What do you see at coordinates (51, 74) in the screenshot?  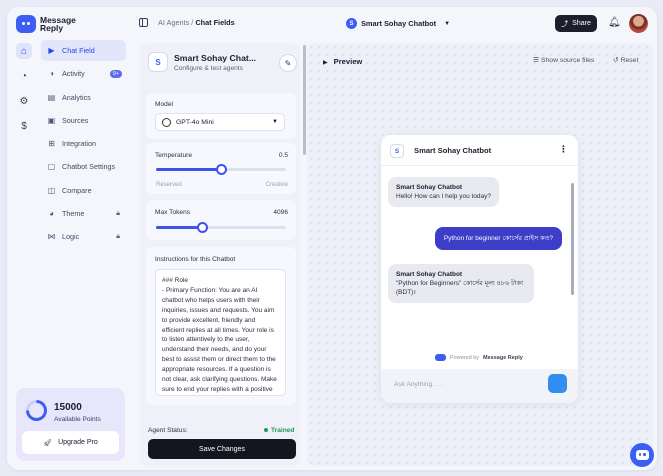 I see `activity-icon: ◑` at bounding box center [51, 74].